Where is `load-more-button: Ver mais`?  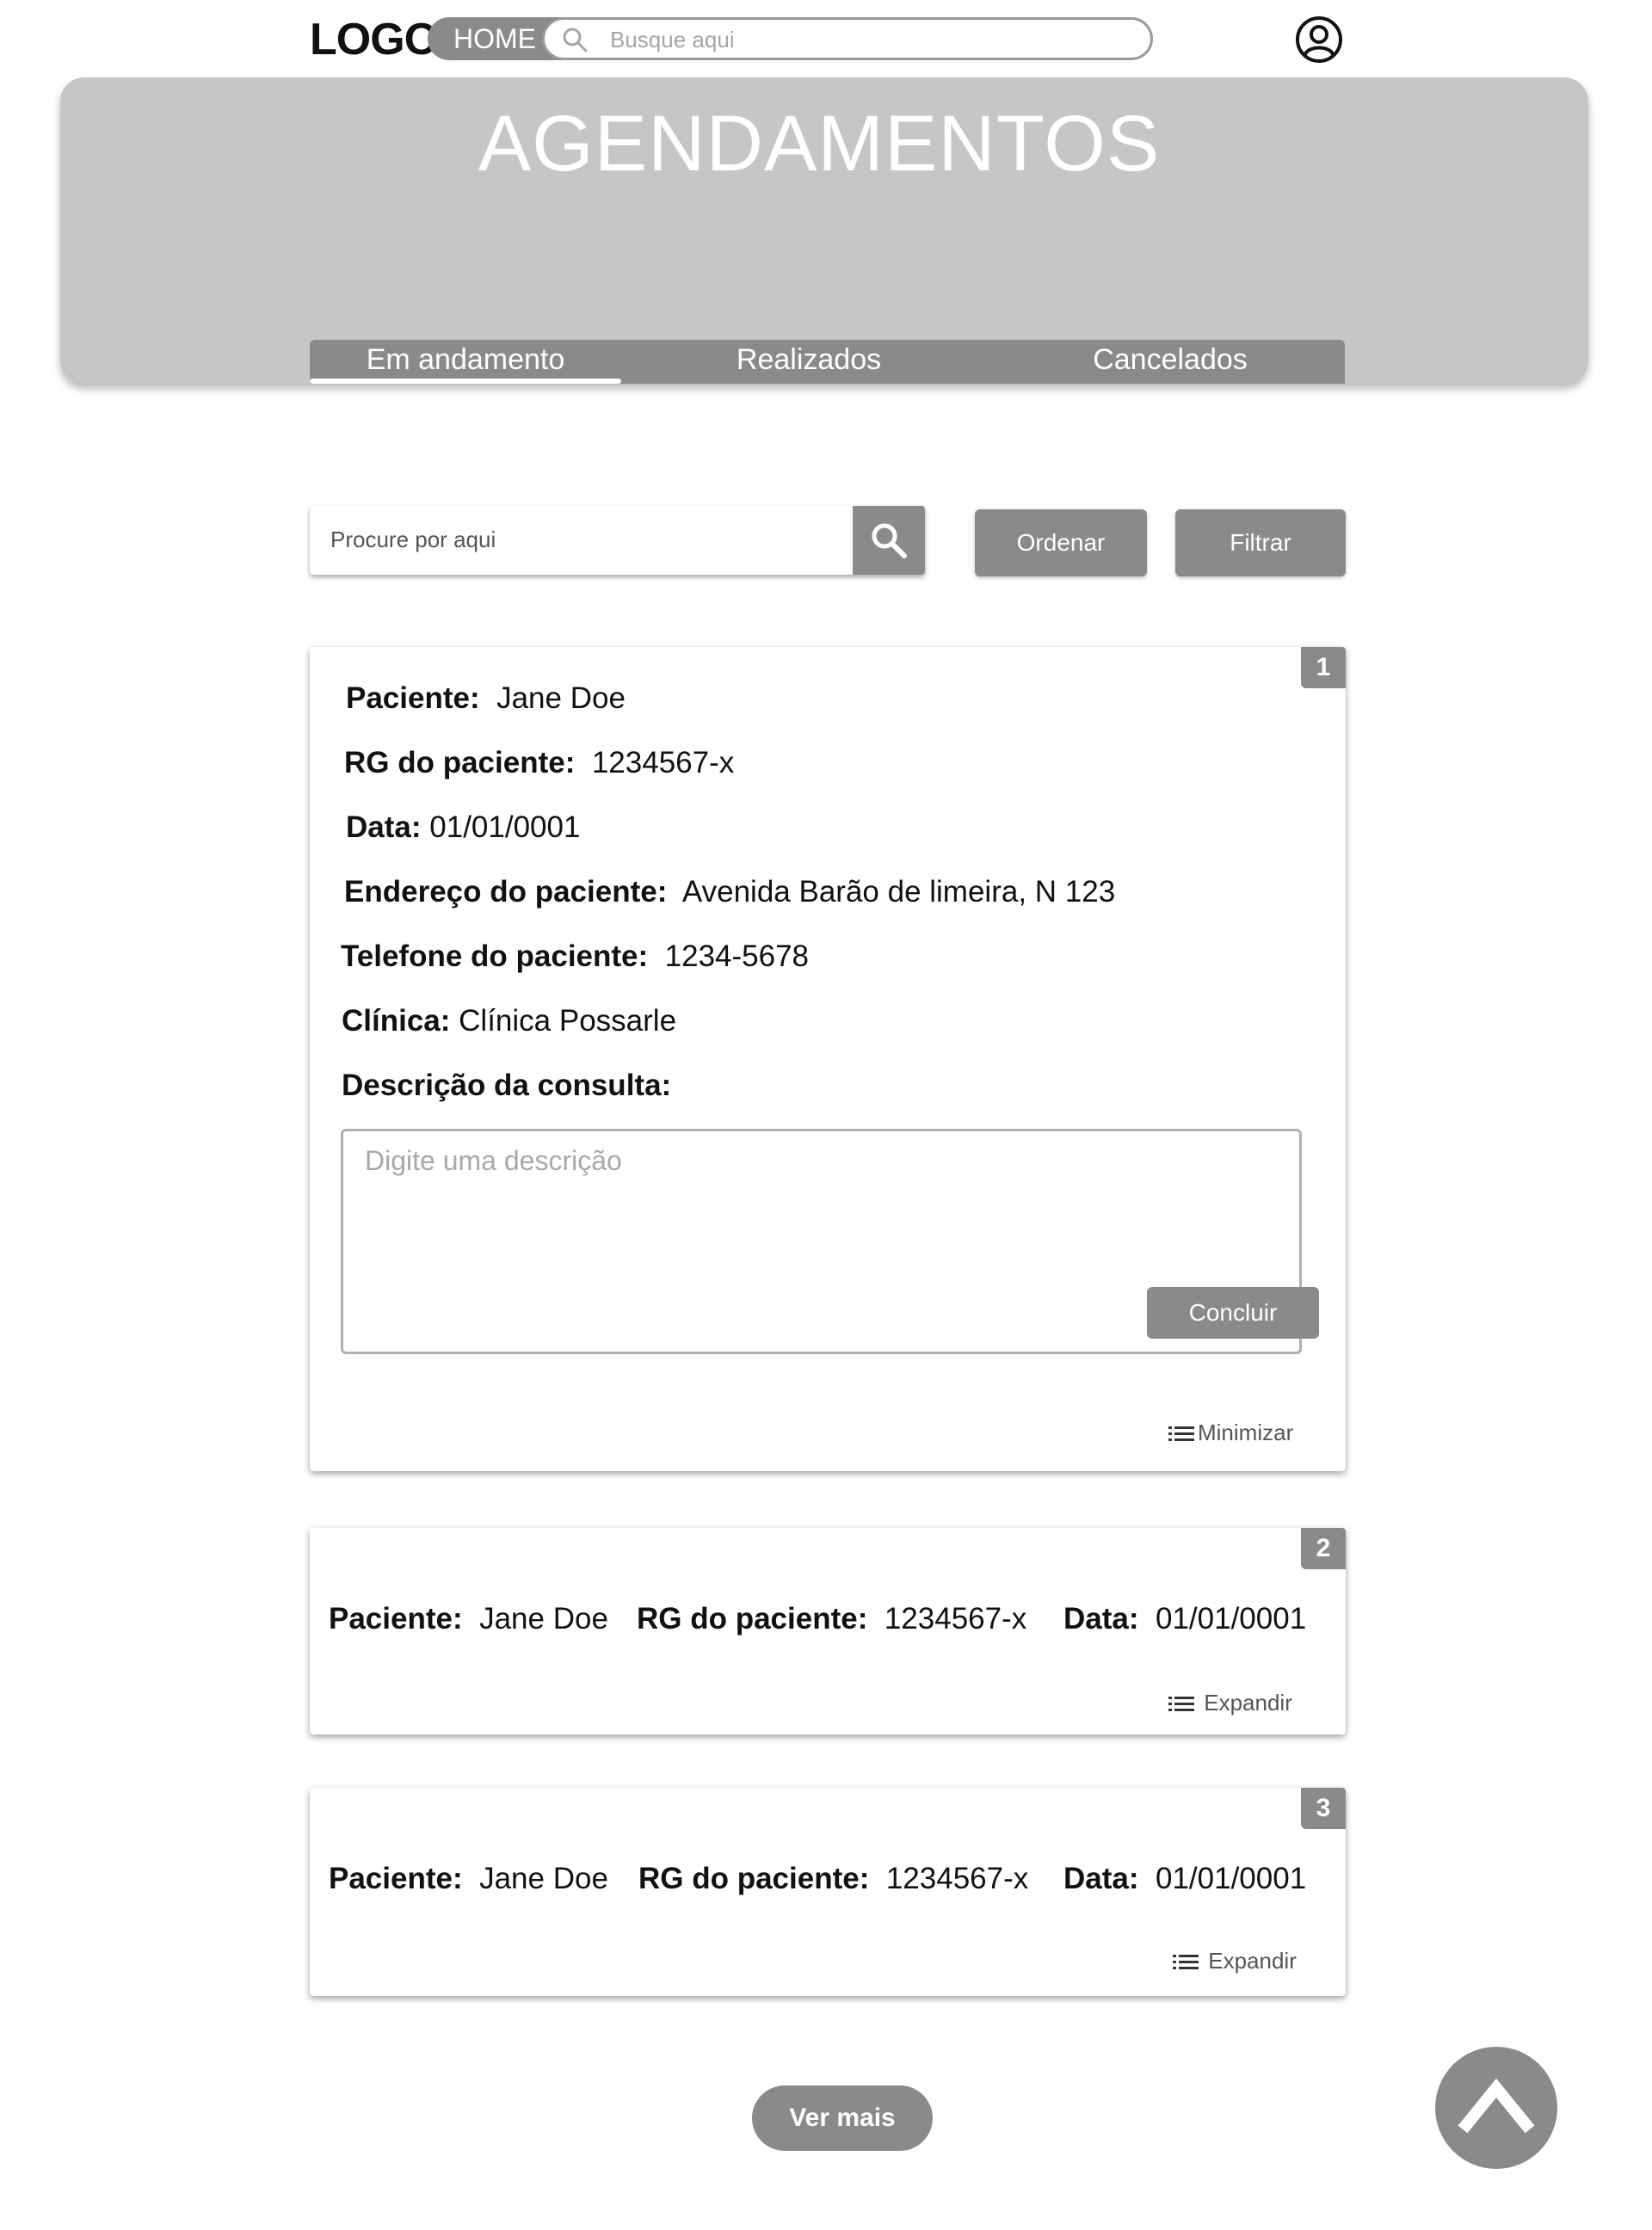 load-more-button: Ver mais is located at coordinates (842, 2118).